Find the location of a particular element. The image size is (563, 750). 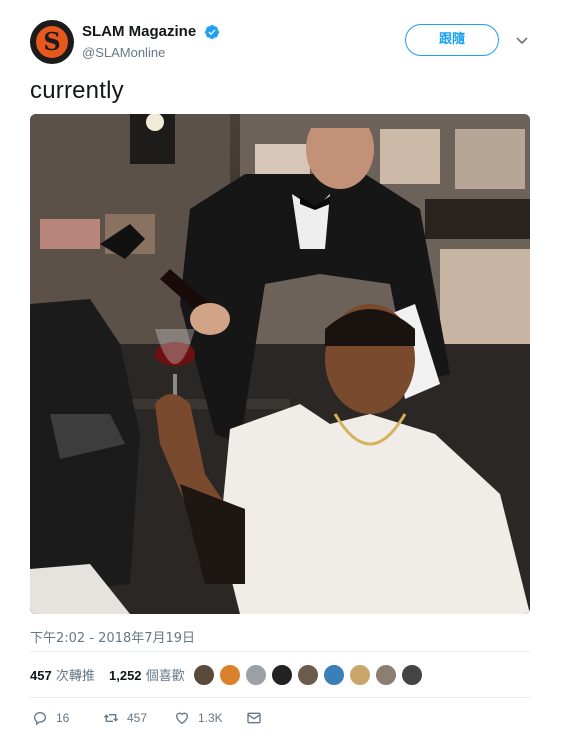

follow-button: 跟隨 is located at coordinates (452, 40).